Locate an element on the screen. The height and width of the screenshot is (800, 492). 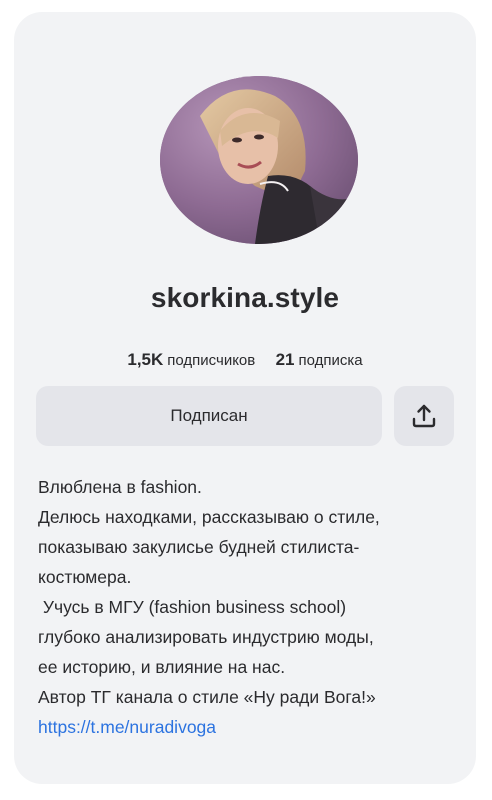
avatar is located at coordinates (259, 160).